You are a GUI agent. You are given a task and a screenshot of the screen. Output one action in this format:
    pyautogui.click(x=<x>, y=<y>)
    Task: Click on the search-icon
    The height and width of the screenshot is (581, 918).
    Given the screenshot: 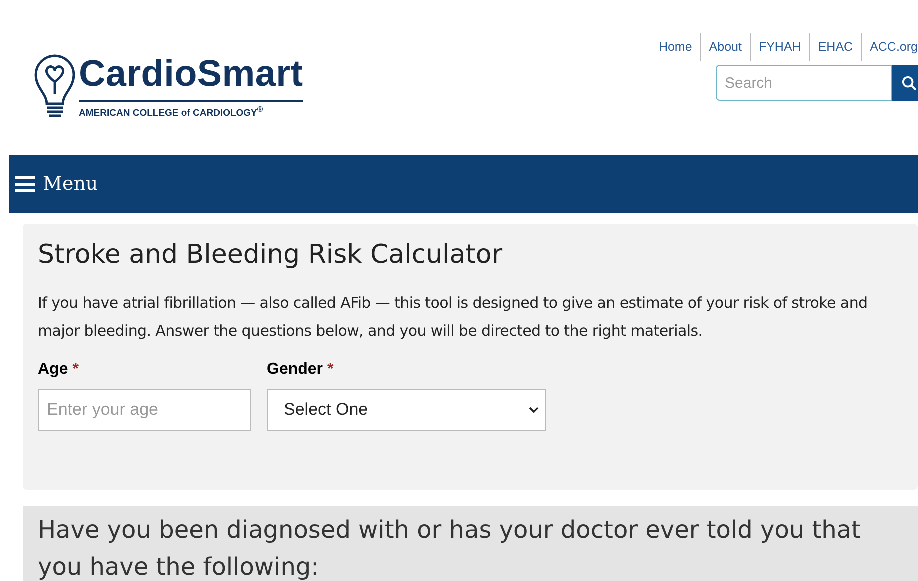 What is the action you would take?
    pyautogui.click(x=909, y=83)
    